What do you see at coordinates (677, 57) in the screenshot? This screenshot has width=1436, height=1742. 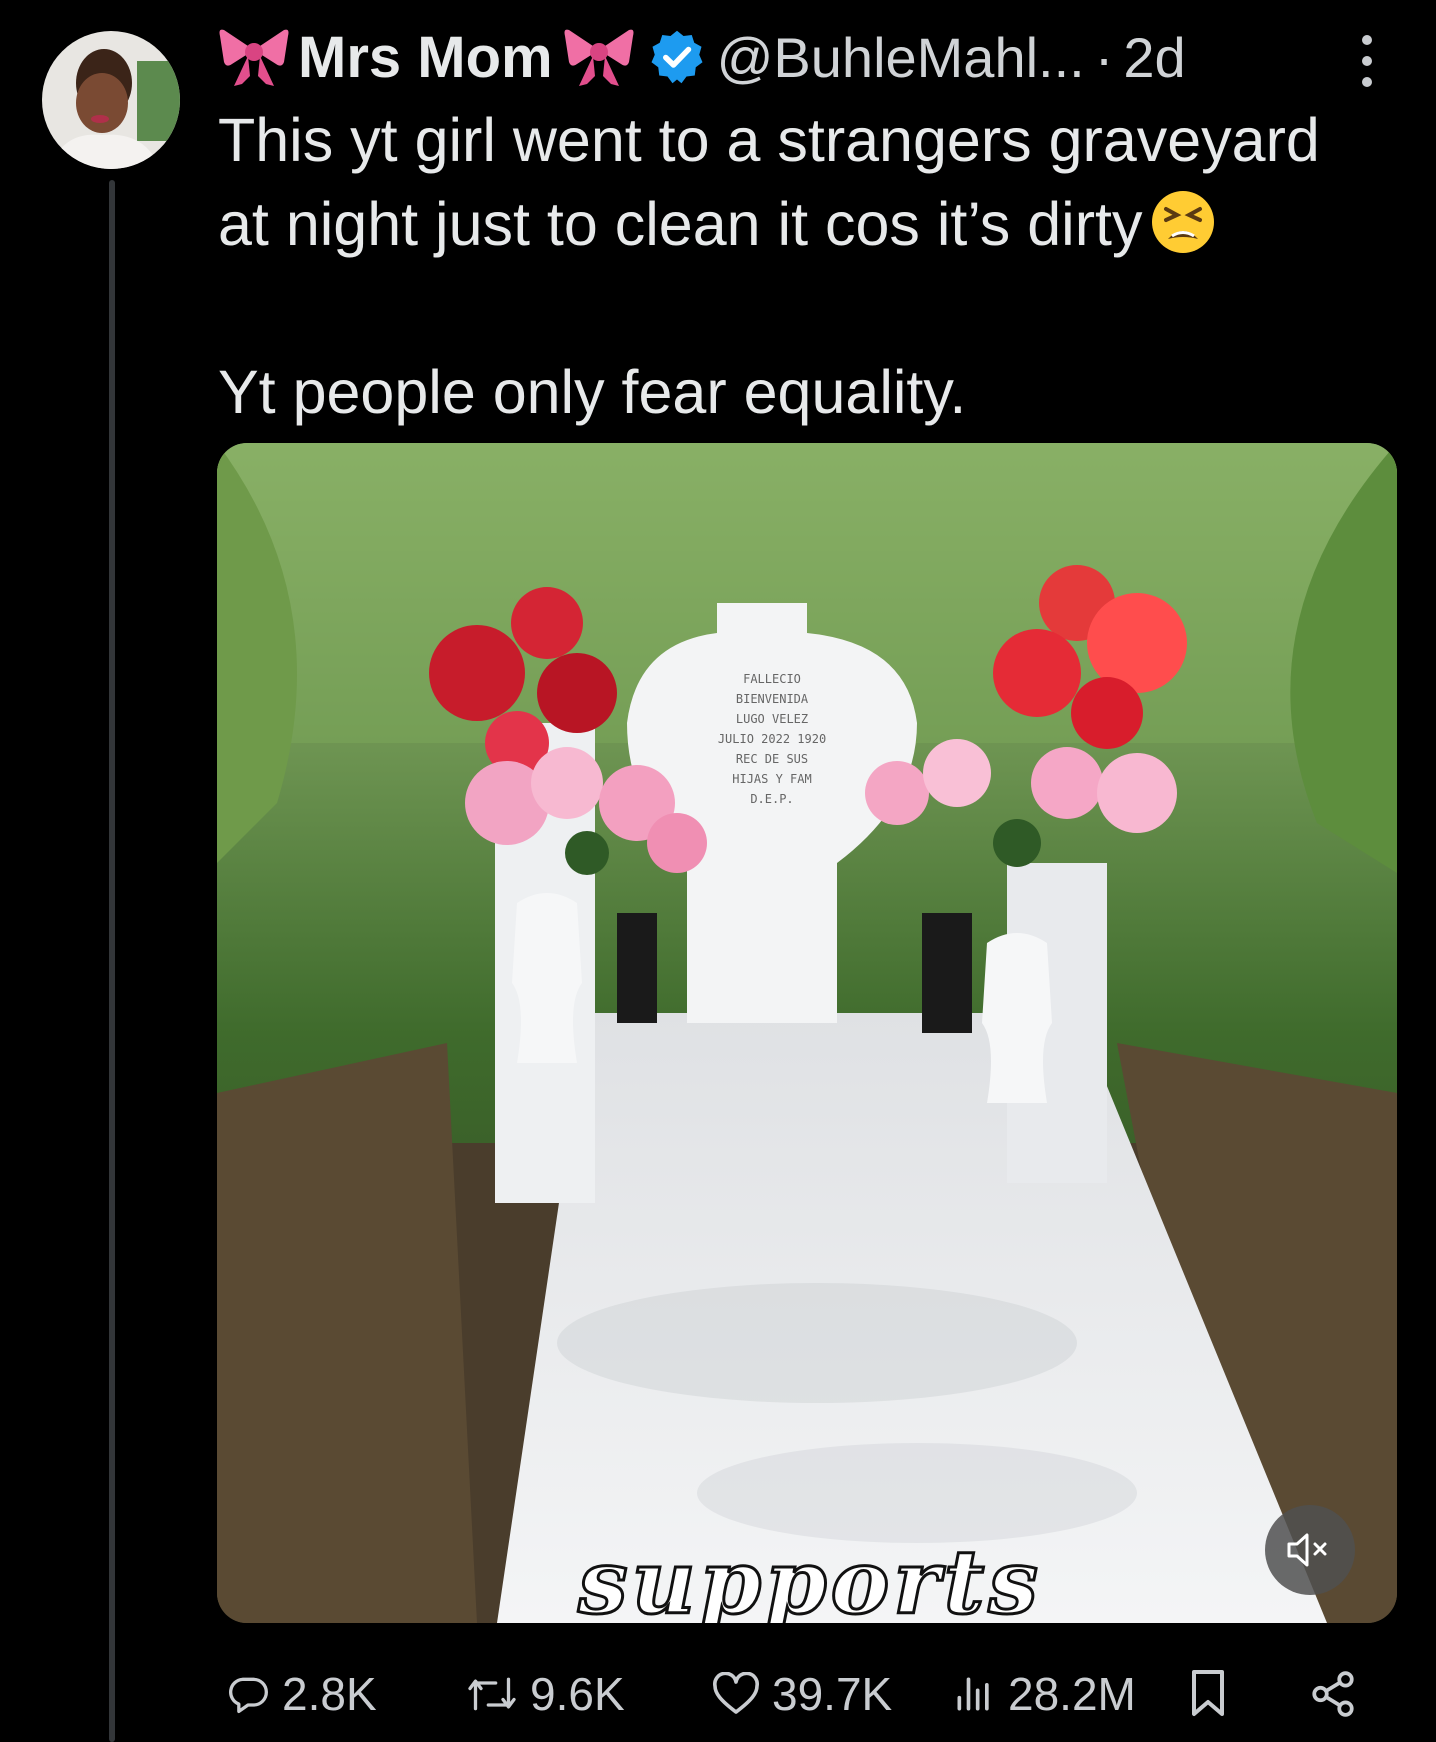 I see `verified-badge-icon` at bounding box center [677, 57].